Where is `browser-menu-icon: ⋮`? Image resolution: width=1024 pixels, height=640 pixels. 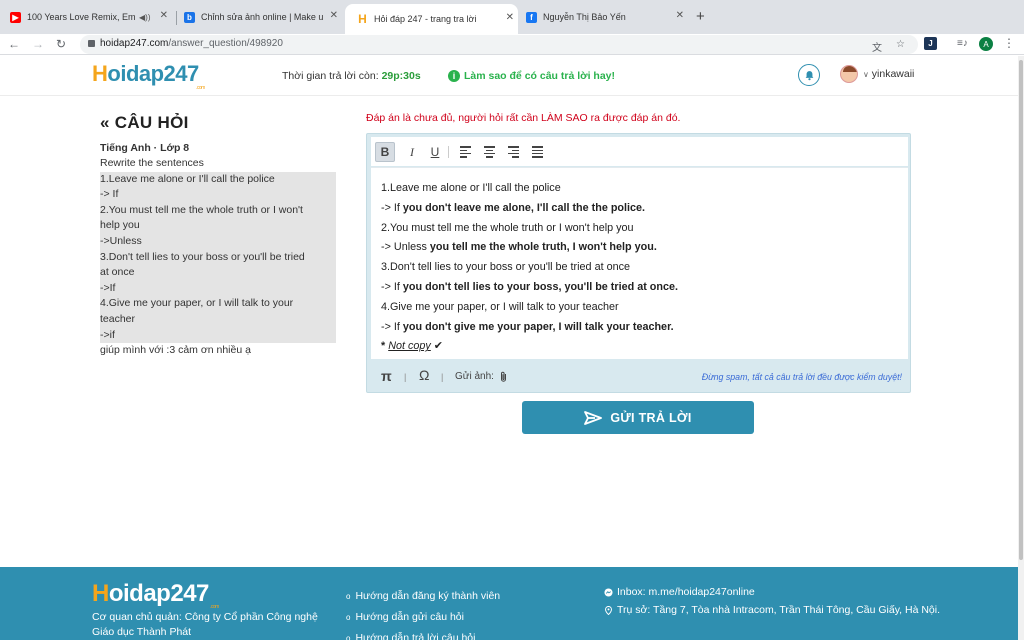 browser-menu-icon: ⋮ is located at coordinates (1009, 43).